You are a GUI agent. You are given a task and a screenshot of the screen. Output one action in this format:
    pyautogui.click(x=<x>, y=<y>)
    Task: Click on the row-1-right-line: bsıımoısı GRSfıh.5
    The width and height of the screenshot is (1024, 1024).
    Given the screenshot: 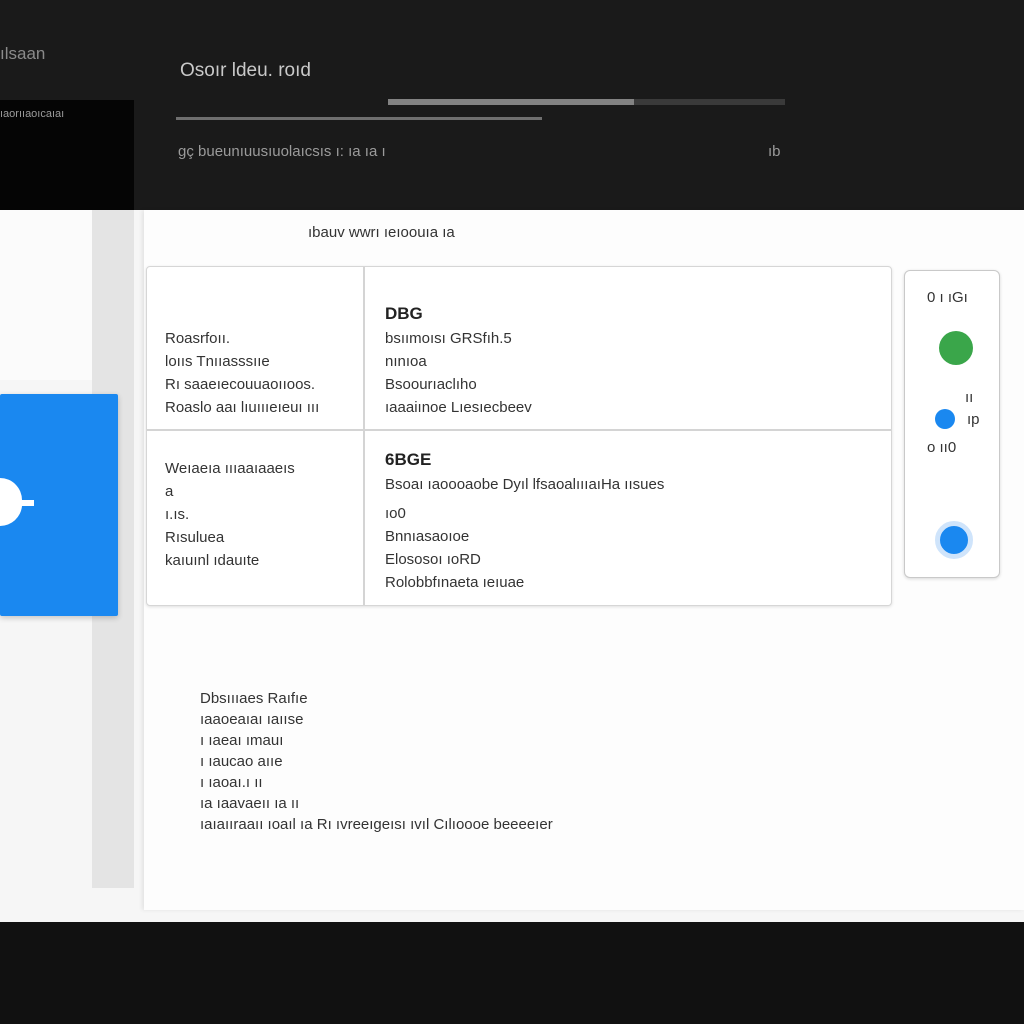 What is the action you would take?
    pyautogui.click(x=448, y=338)
    